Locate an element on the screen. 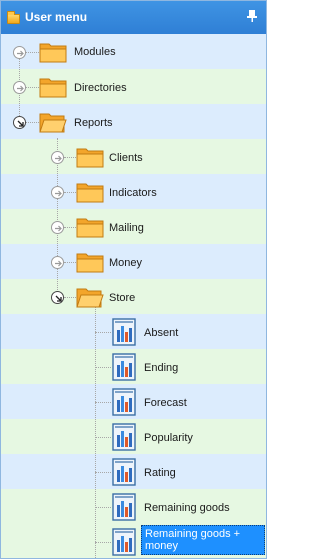 The height and width of the screenshot is (559, 320). tree-label-ending: Ending is located at coordinates (161, 368).